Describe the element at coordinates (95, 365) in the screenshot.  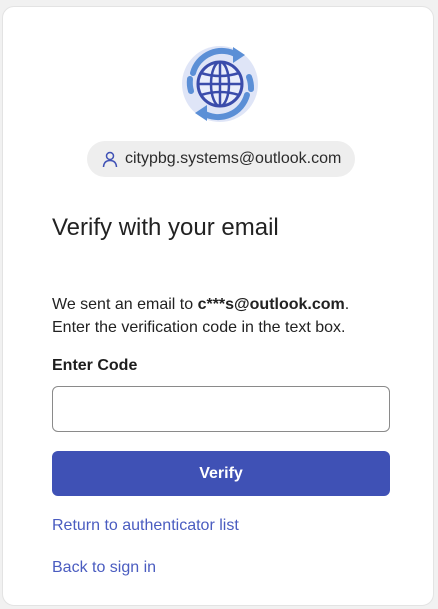
I see `code-field-label: Enter Code` at that location.